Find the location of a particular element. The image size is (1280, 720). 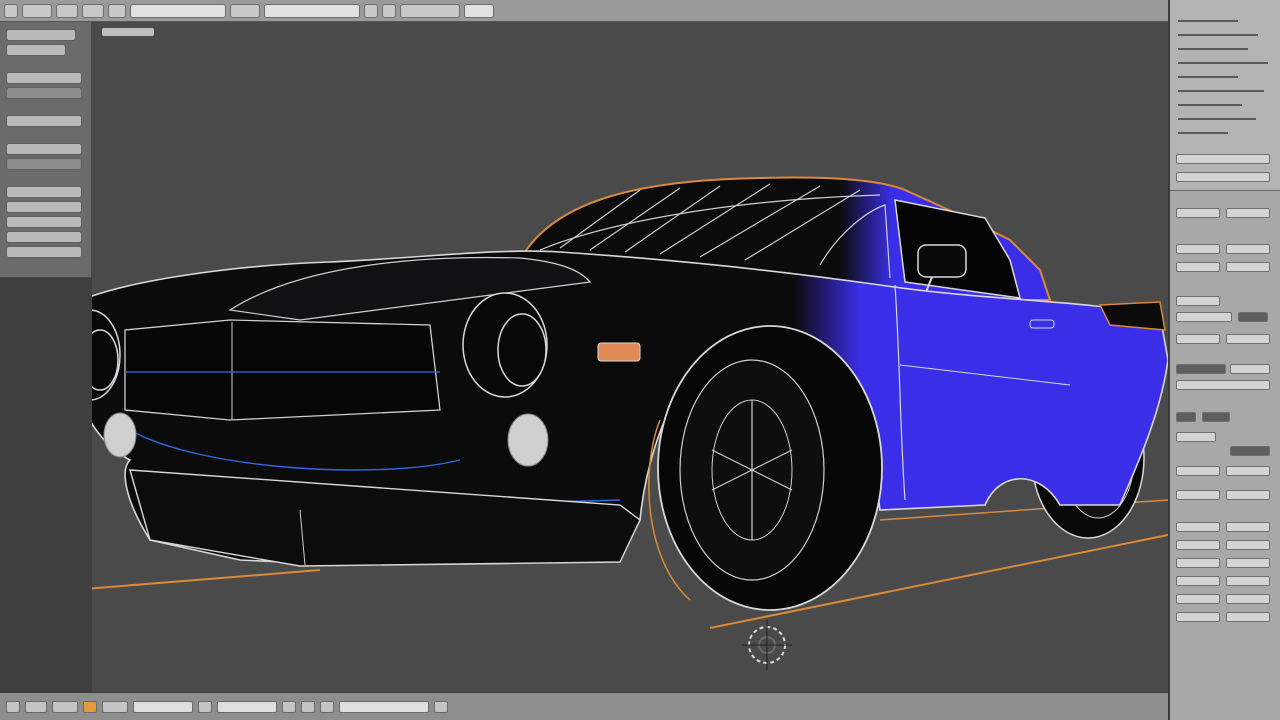

scene-field is located at coordinates (312, 10).